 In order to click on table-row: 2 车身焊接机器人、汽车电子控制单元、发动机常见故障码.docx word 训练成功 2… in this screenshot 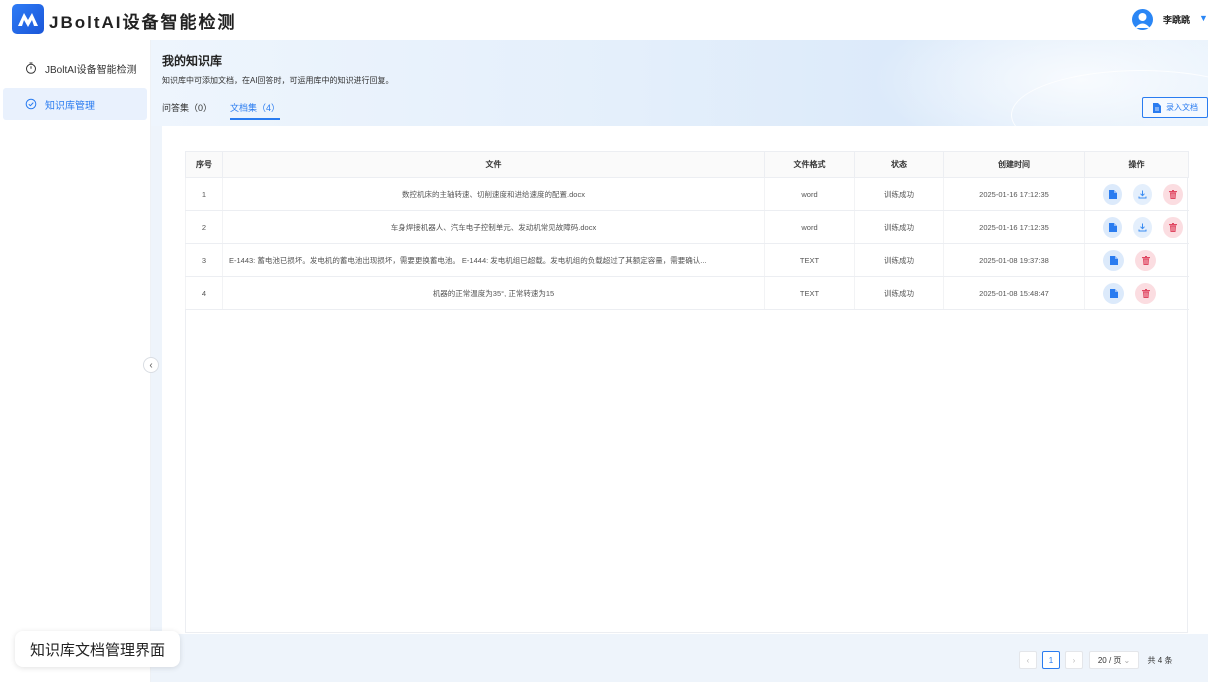, I will do `click(687, 227)`.